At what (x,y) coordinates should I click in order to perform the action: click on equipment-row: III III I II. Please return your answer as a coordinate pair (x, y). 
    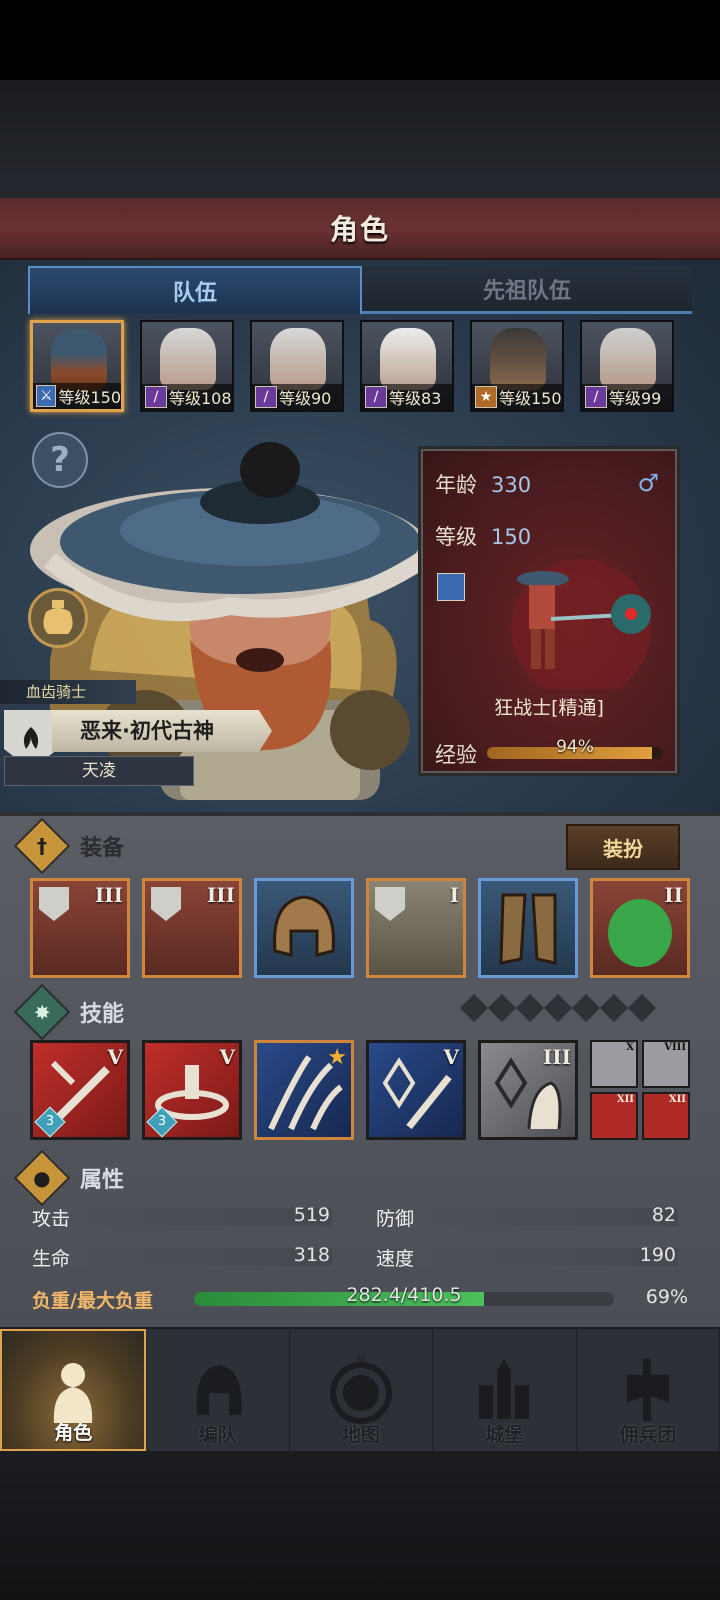
    Looking at the image, I should click on (360, 928).